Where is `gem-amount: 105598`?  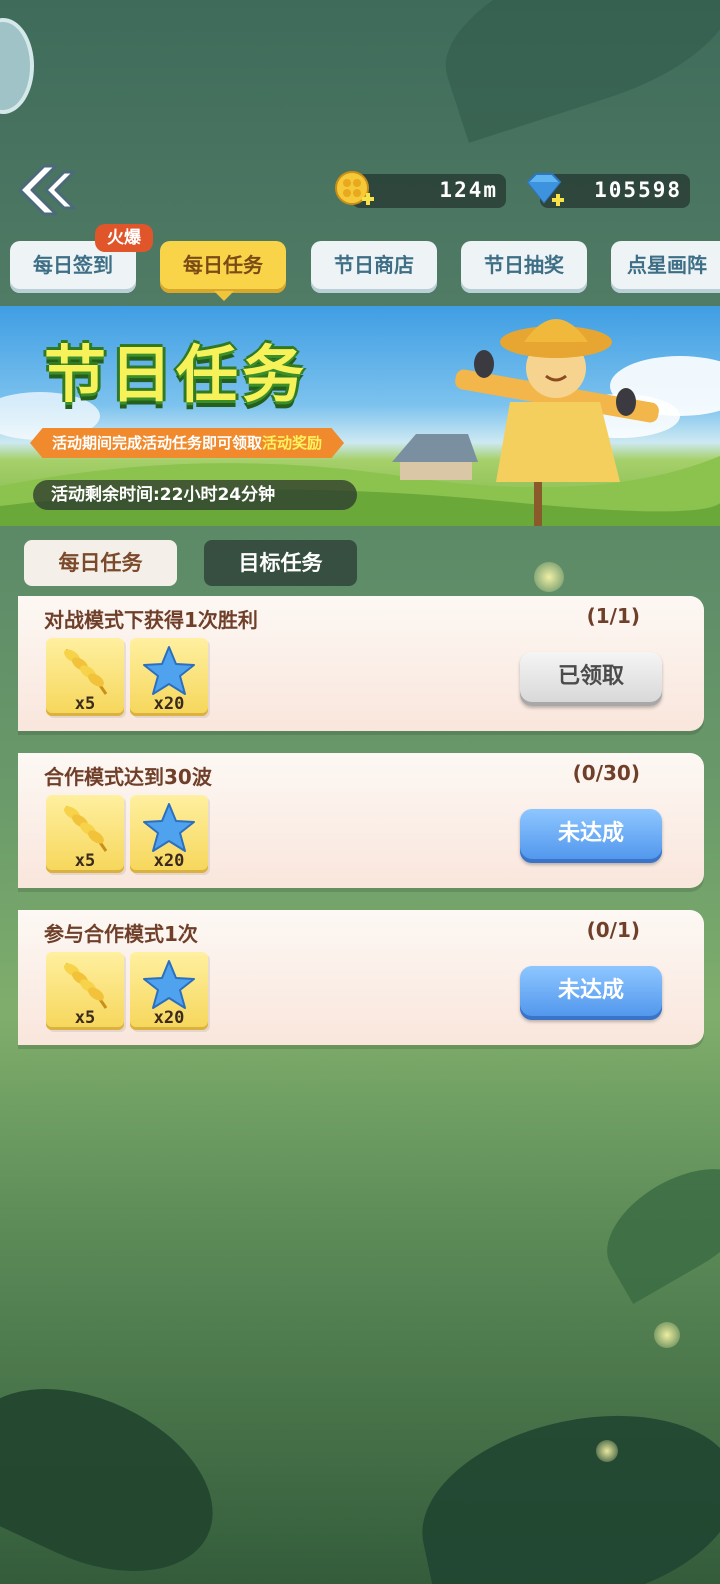 gem-amount: 105598 is located at coordinates (638, 190).